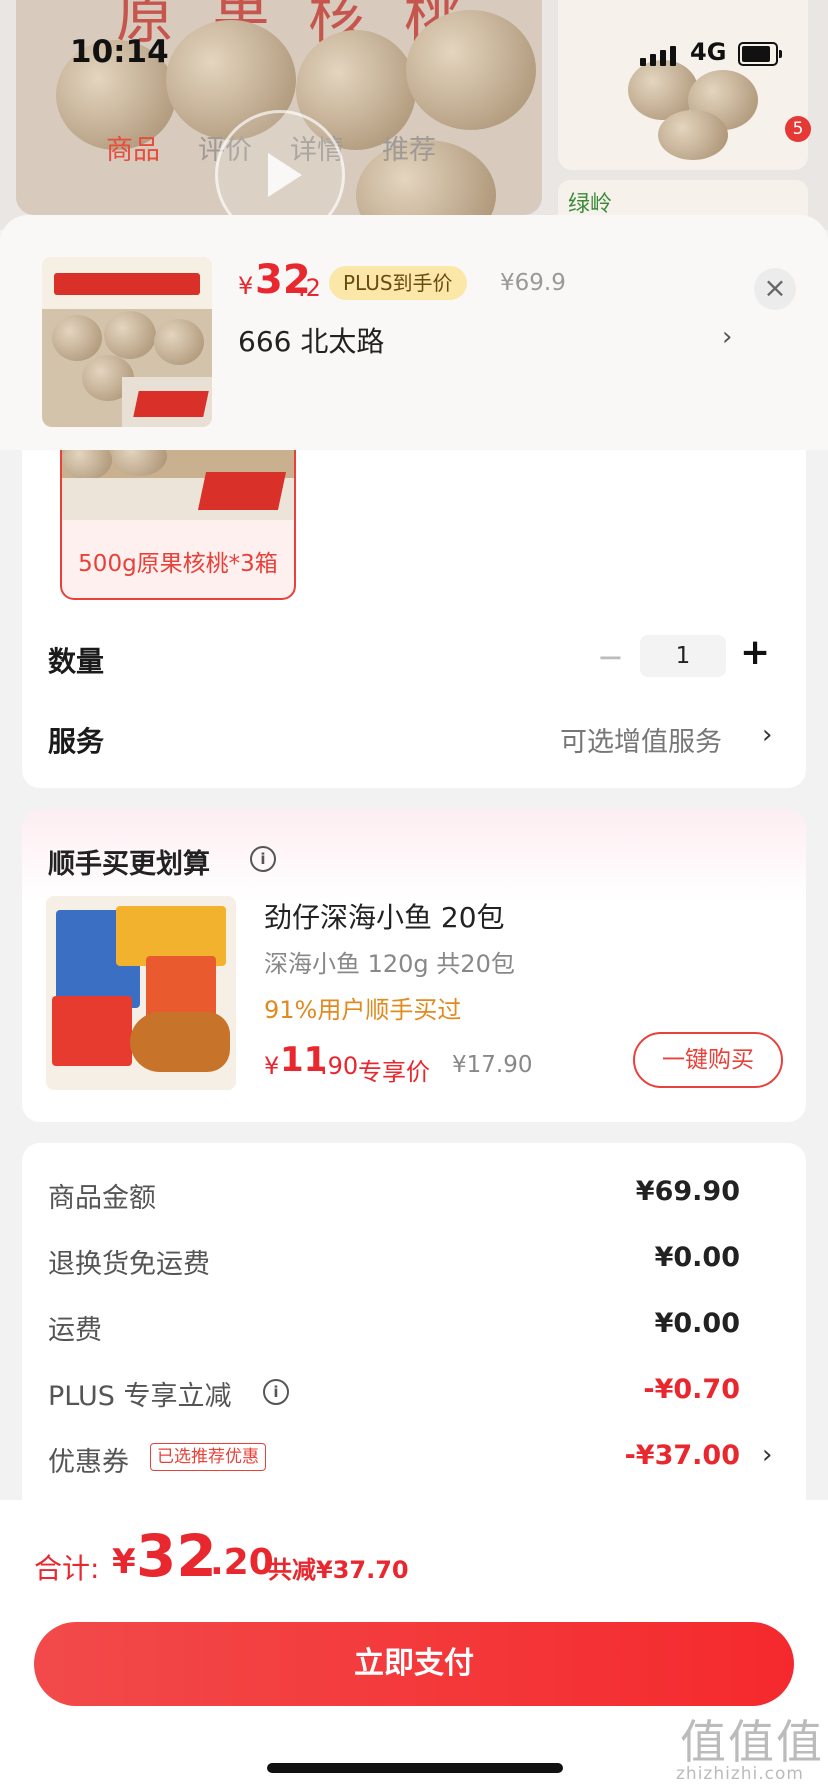  I want to click on tab-recommend: 推荐, so click(409, 150).